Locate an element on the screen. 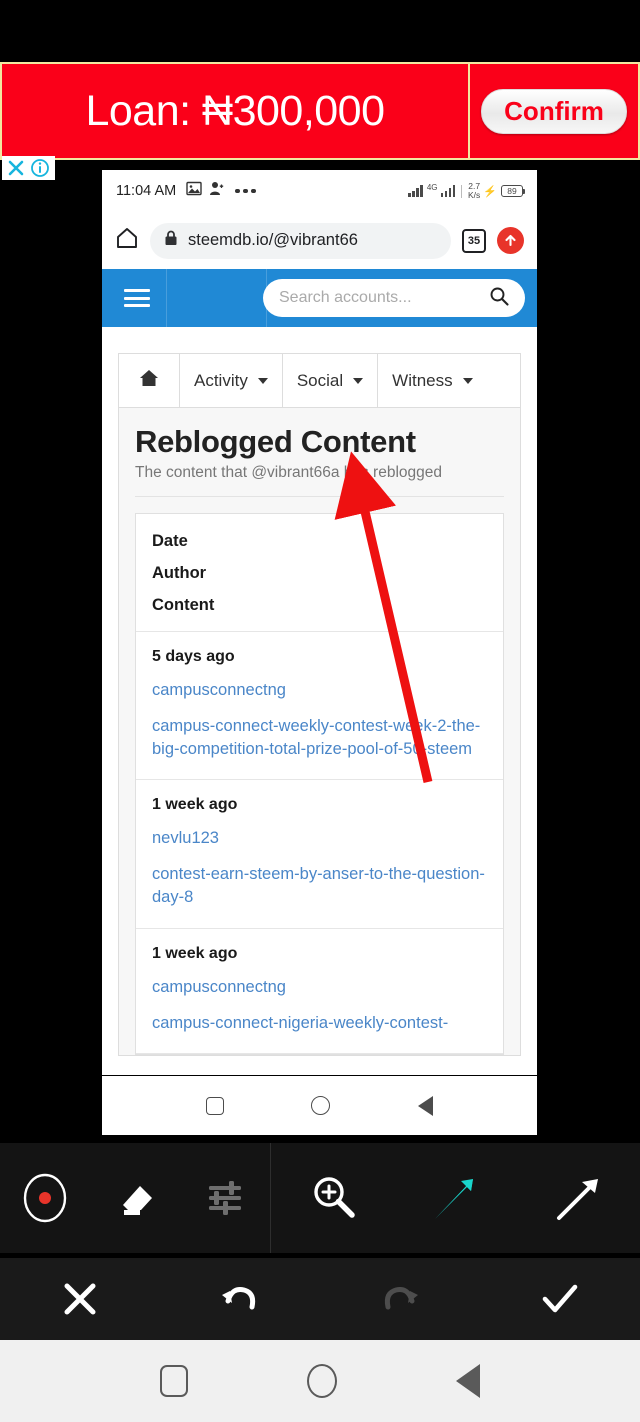 The width and height of the screenshot is (640, 1422). site-navbar is located at coordinates (319, 298).